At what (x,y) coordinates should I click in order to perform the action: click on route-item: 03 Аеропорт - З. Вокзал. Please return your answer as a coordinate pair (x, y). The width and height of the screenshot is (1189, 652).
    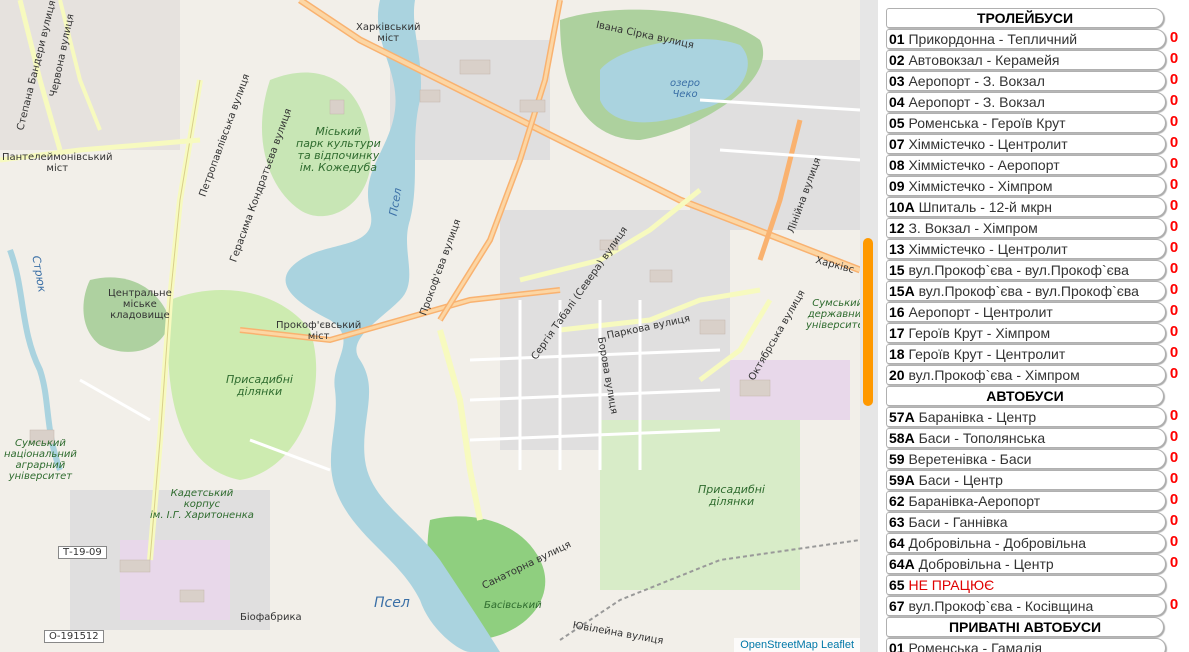
    Looking at the image, I should click on (1026, 81).